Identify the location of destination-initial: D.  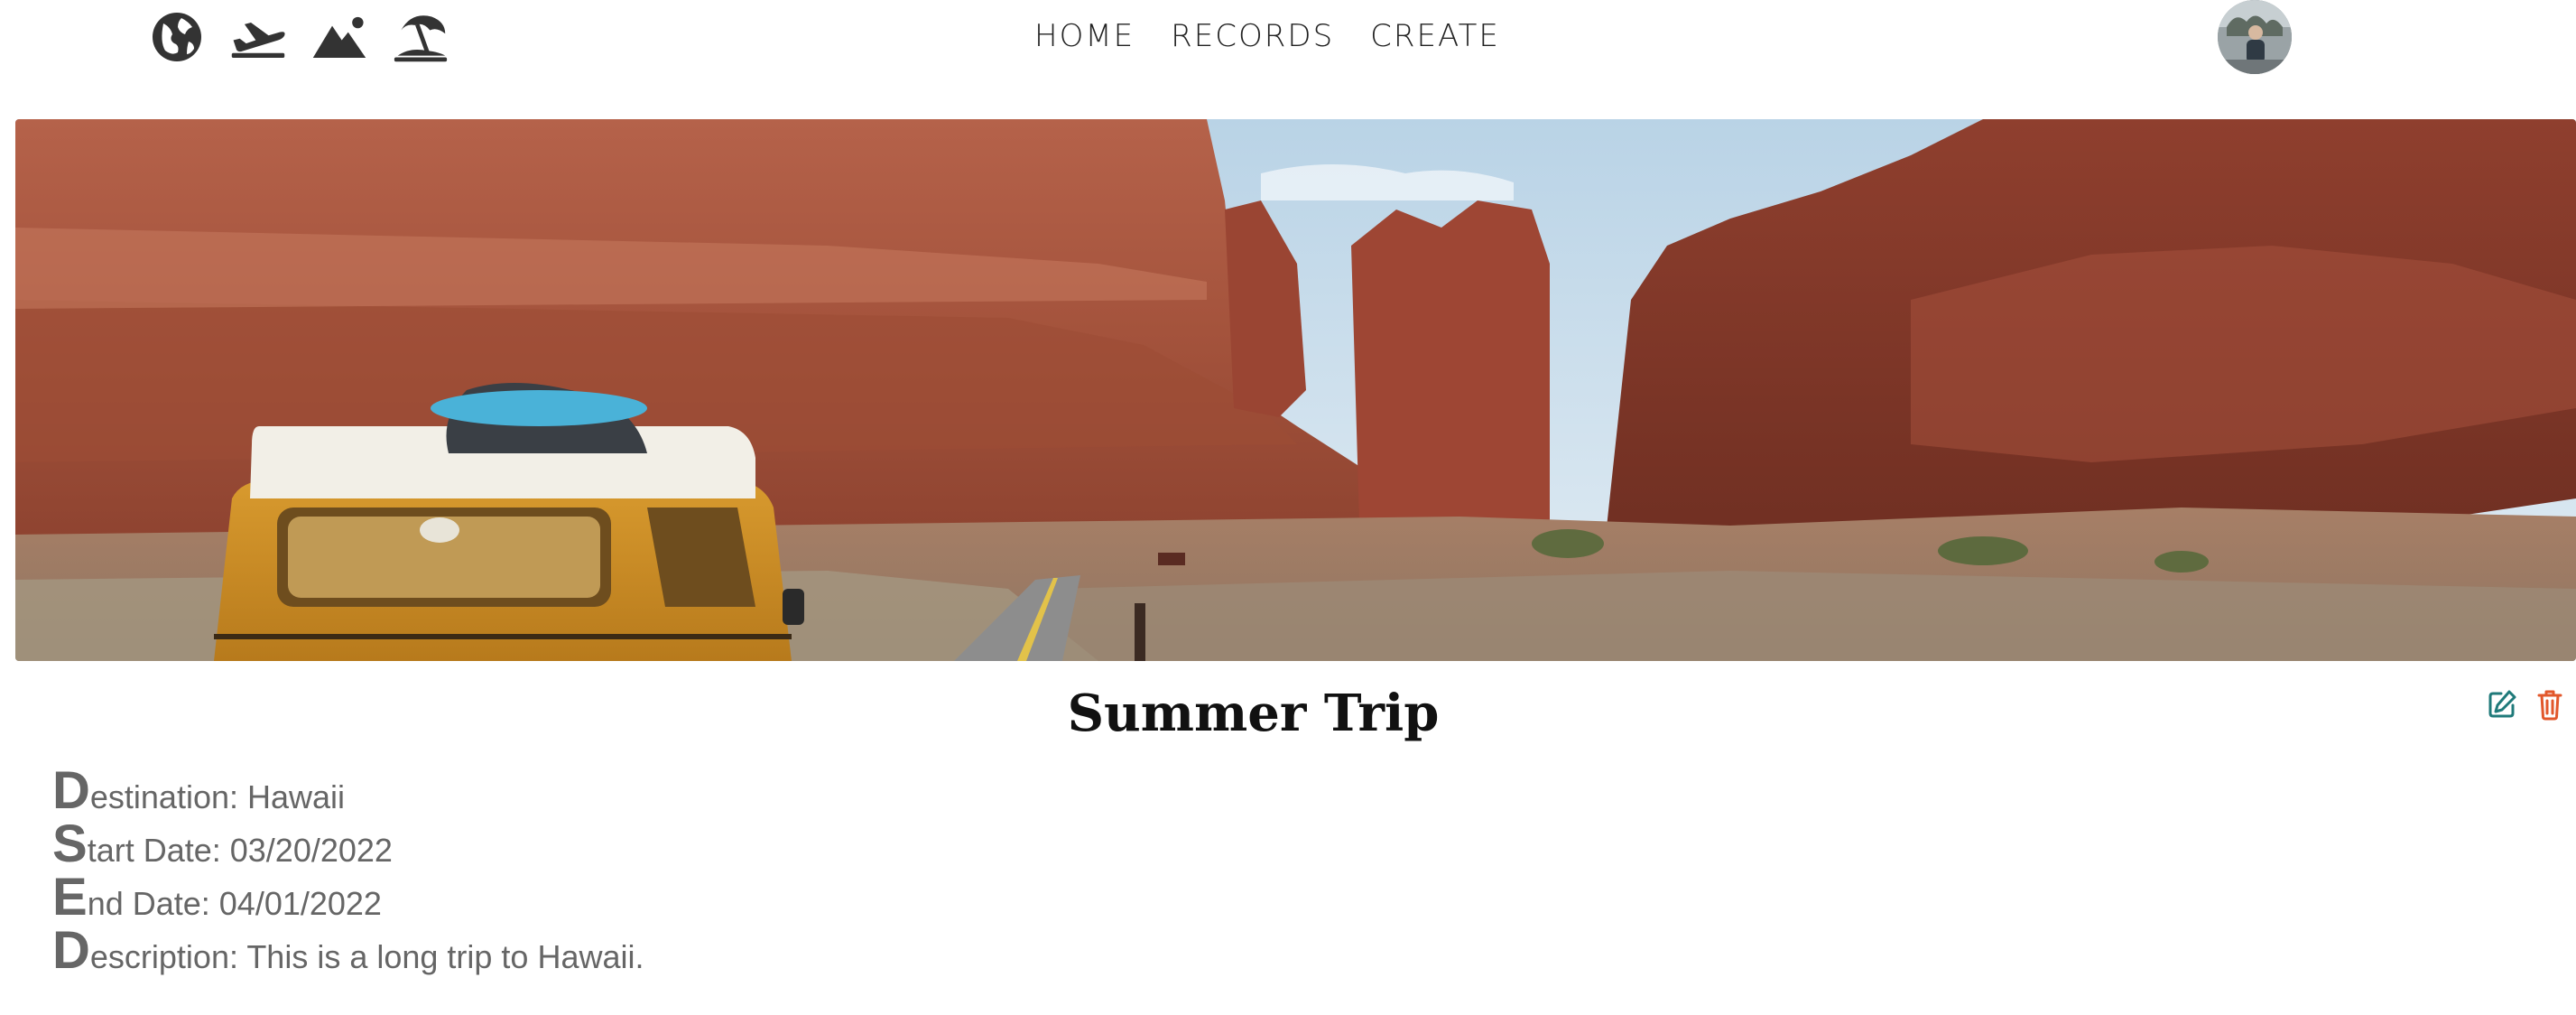
(71, 790).